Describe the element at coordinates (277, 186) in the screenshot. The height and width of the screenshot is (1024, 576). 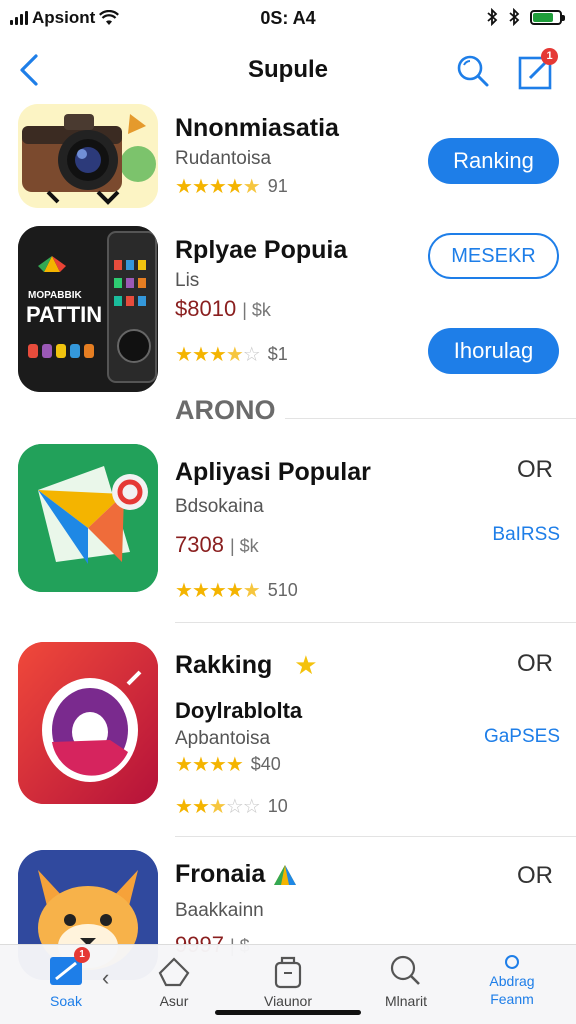
I see `rating-count: 91` at that location.